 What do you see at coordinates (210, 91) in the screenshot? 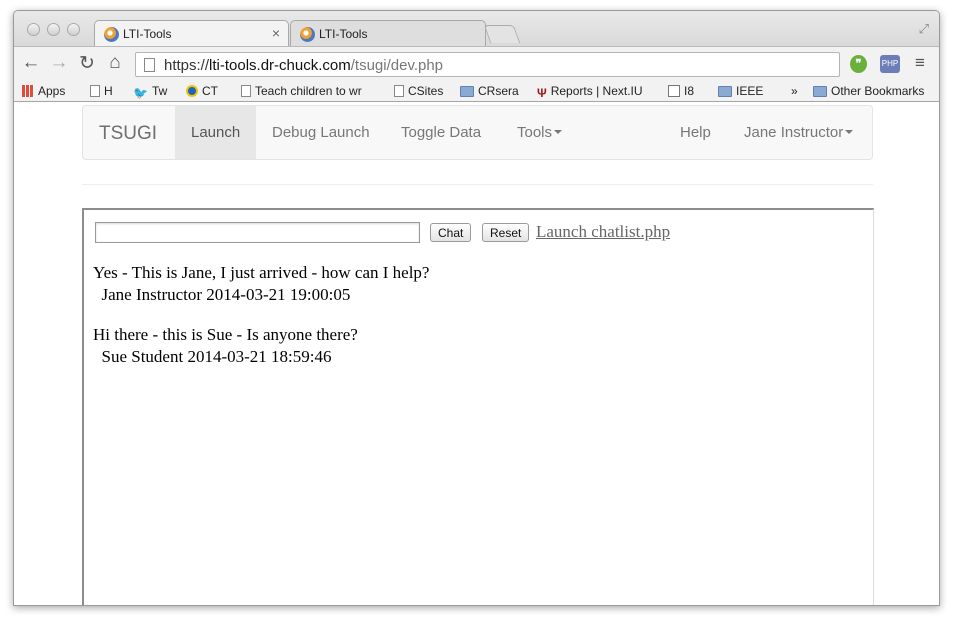
I see `bookmark-label: CT` at bounding box center [210, 91].